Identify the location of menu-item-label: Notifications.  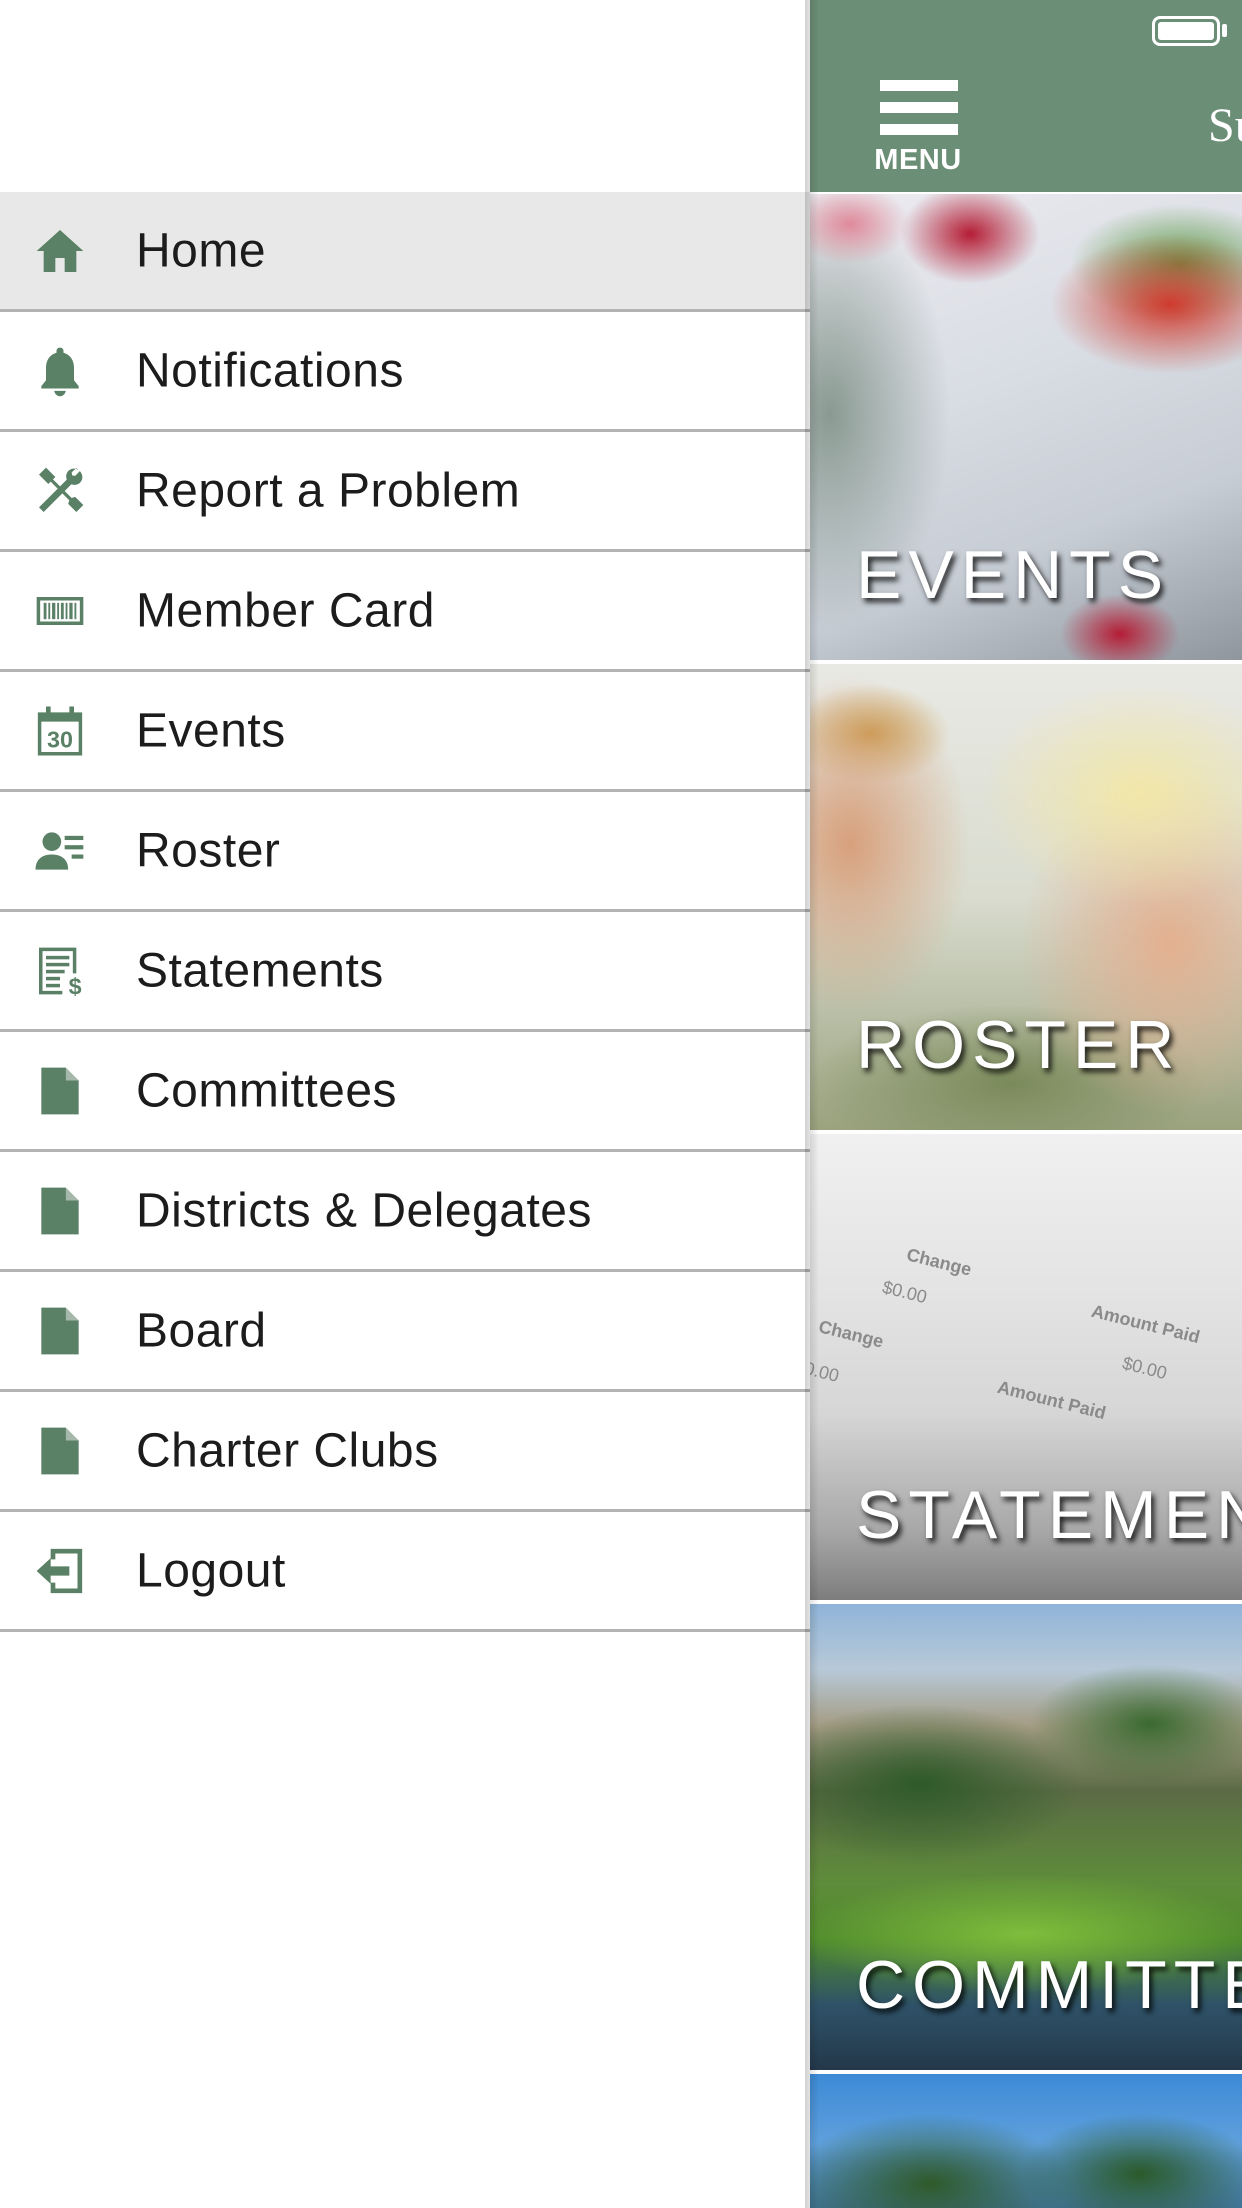
(270, 370).